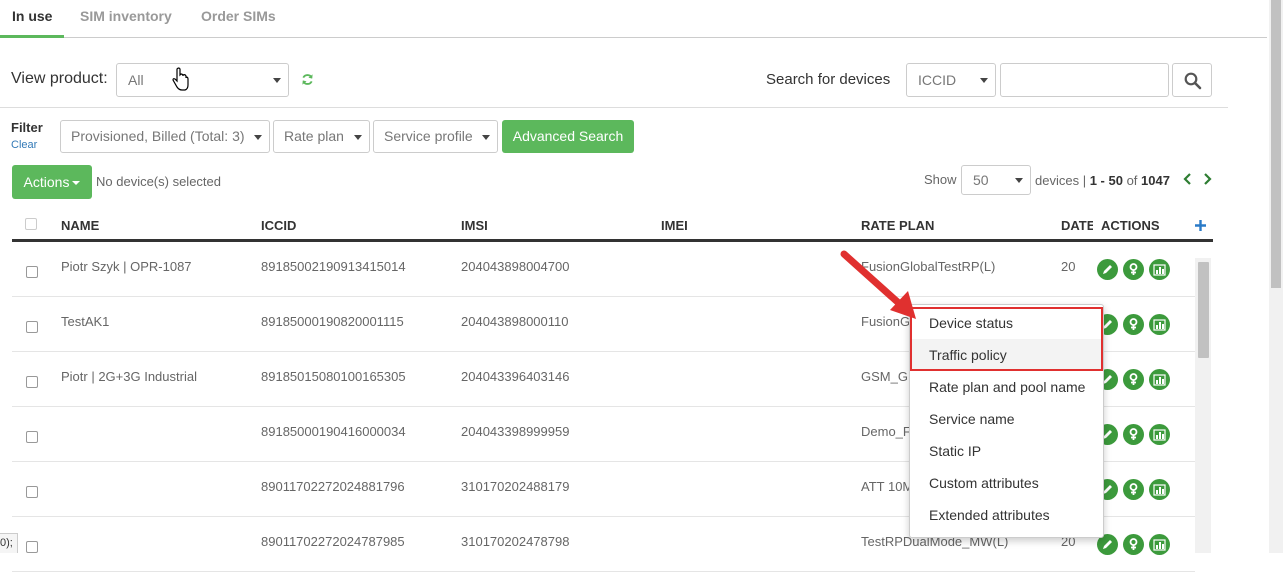  I want to click on search-icon, so click(1193, 81).